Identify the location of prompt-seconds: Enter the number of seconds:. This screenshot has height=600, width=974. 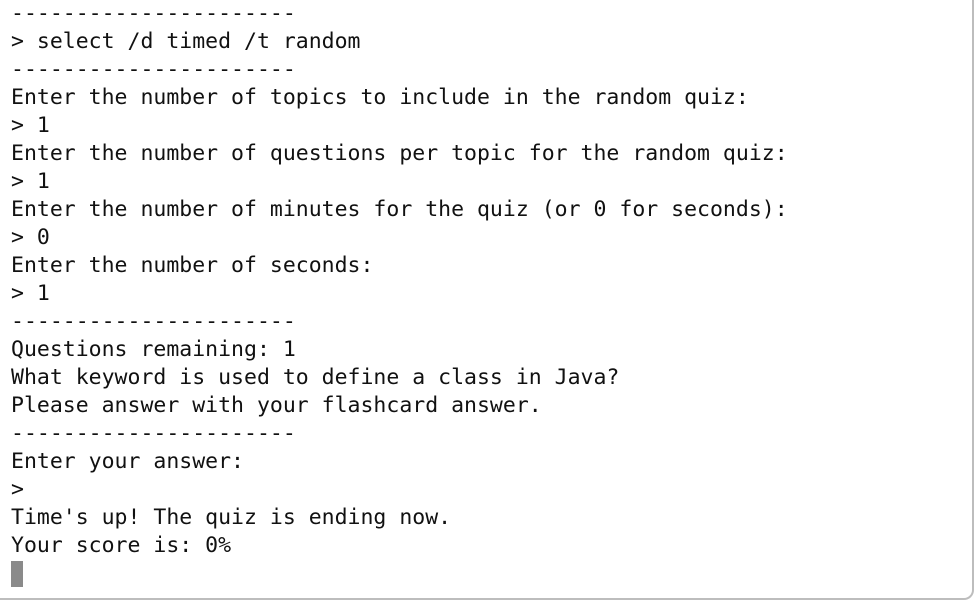
(192, 265).